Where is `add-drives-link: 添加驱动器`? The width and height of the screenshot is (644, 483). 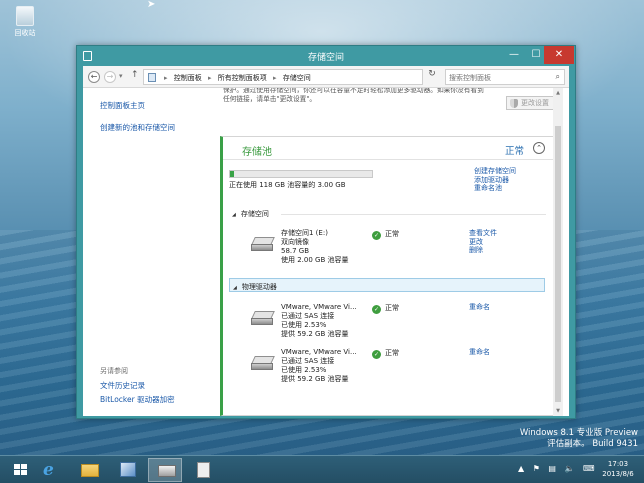
add-drives-link: 添加驱动器 is located at coordinates (495, 180).